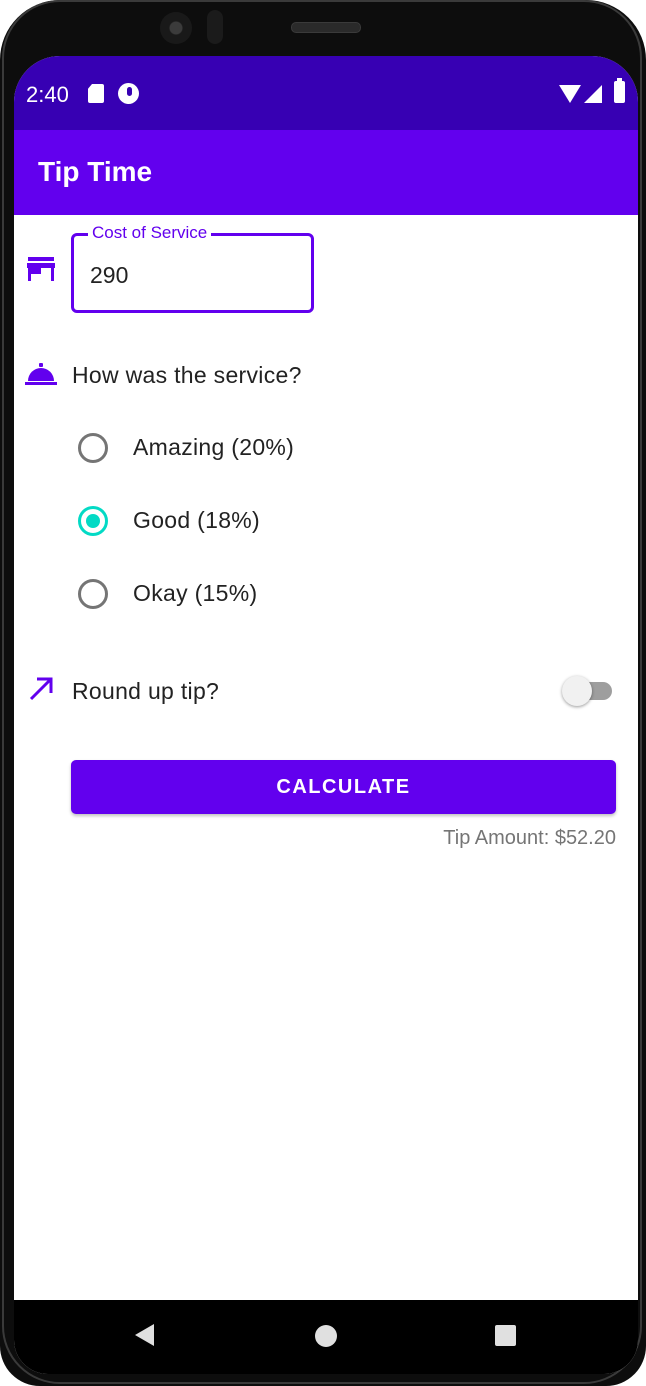  Describe the element at coordinates (343, 787) in the screenshot. I see `calculate-button: CALCULATE` at that location.